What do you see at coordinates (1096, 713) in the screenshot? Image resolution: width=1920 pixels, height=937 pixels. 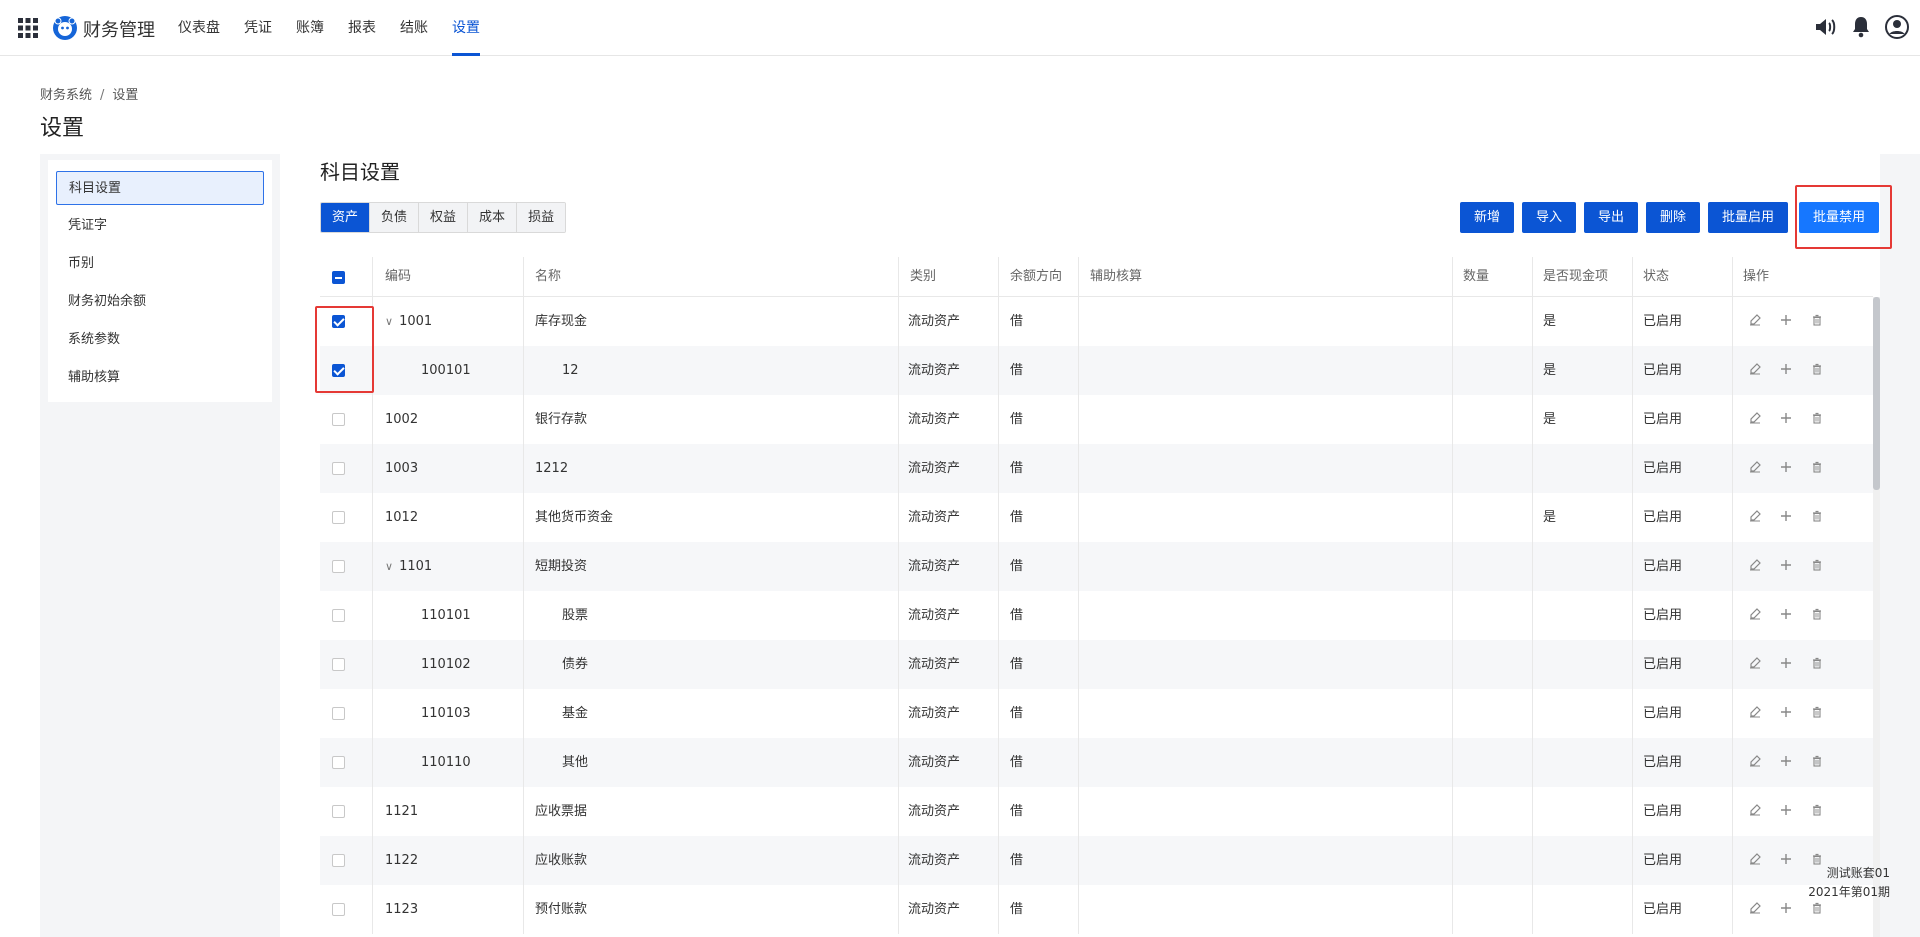 I see `table-row: 110103 基金 流动资产 借 已启用` at bounding box center [1096, 713].